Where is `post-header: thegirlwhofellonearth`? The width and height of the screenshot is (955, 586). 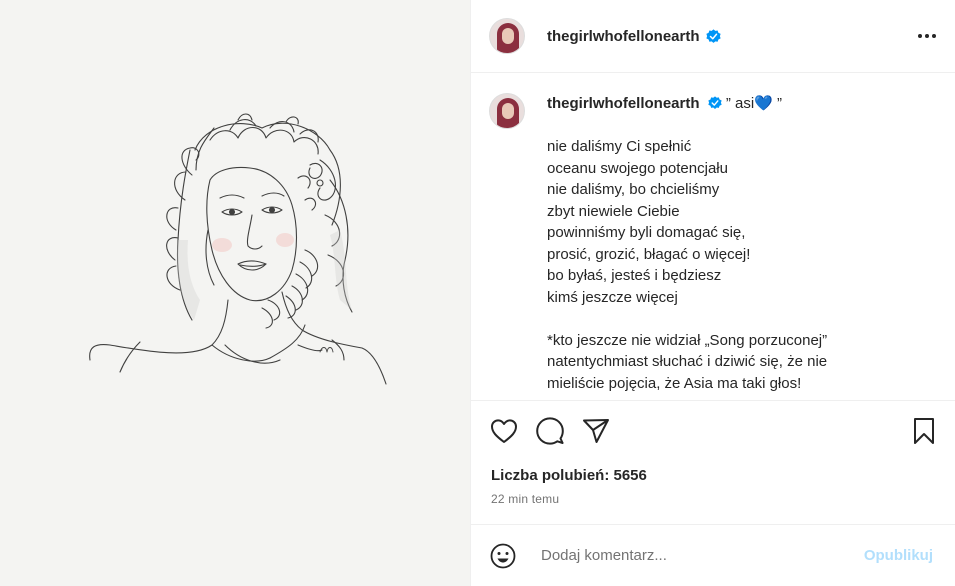 post-header: thegirlwhofellonearth is located at coordinates (713, 36).